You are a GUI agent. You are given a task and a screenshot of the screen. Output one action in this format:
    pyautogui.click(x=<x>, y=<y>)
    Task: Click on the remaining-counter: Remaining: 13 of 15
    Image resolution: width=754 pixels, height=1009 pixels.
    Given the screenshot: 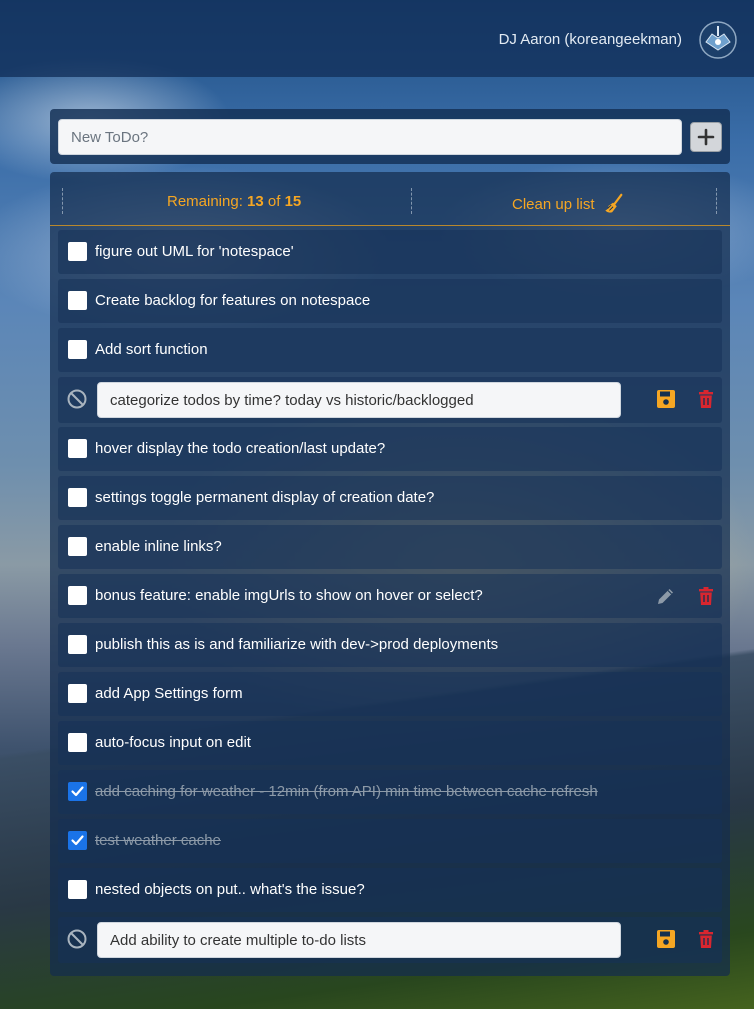 What is the action you would take?
    pyautogui.click(x=234, y=201)
    